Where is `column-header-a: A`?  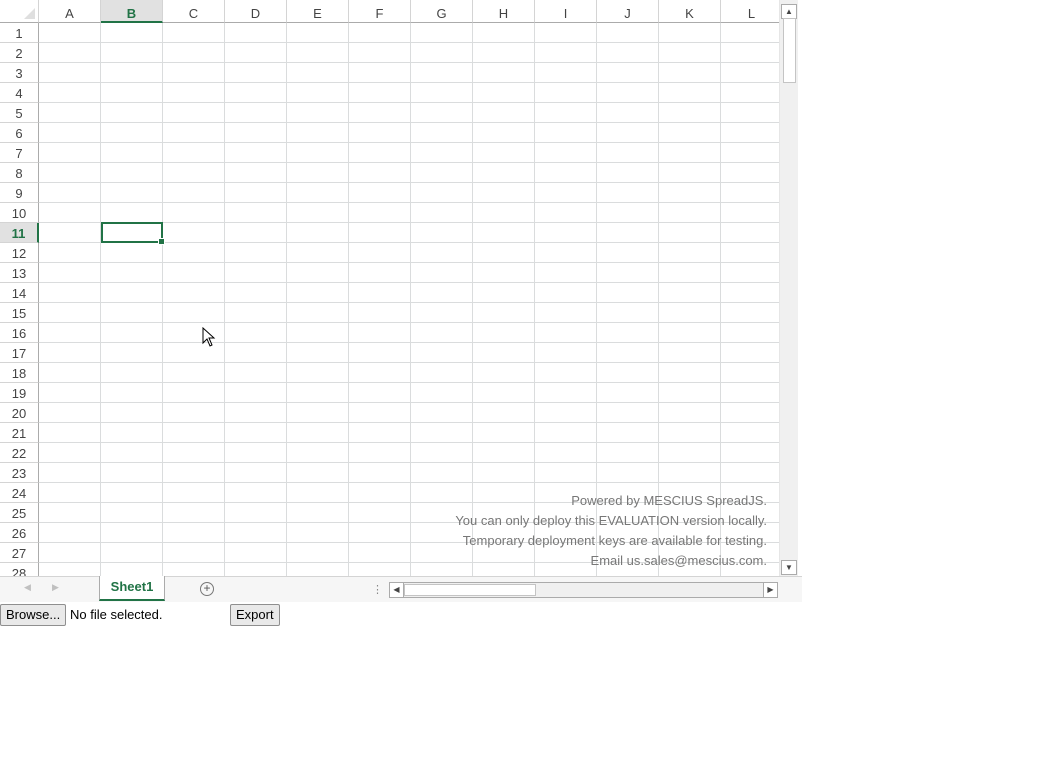 column-header-a: A is located at coordinates (70, 11).